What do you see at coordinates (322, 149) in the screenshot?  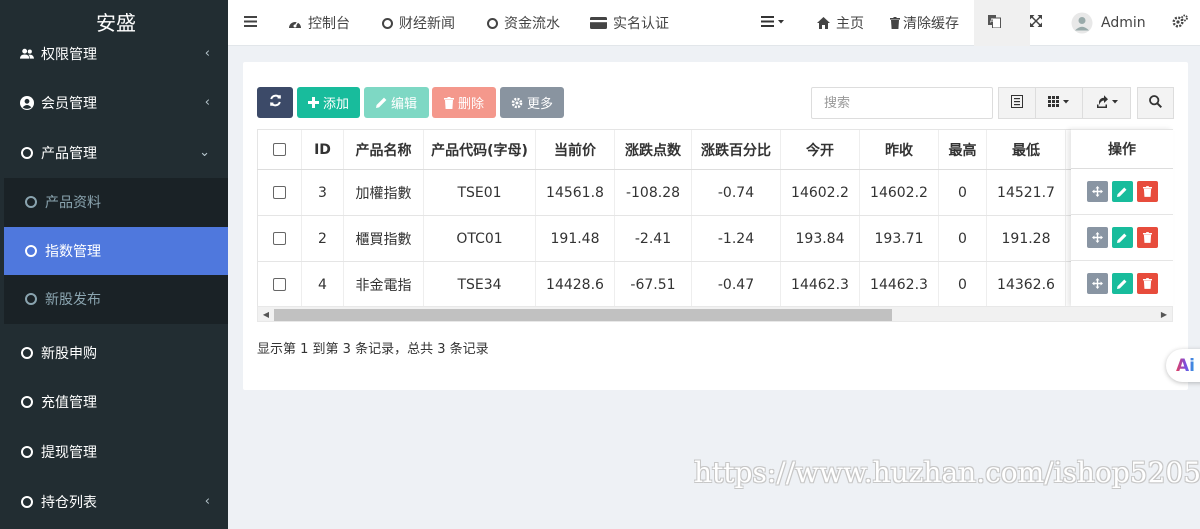 I see `column-header: ID` at bounding box center [322, 149].